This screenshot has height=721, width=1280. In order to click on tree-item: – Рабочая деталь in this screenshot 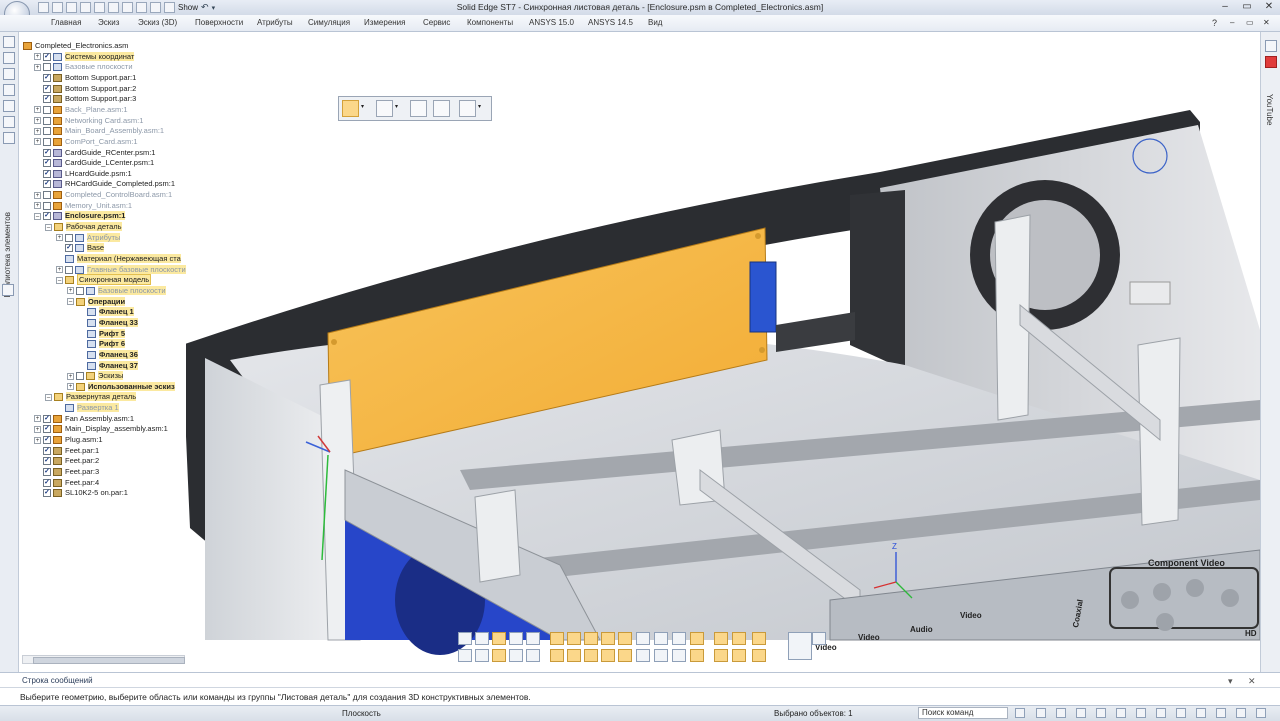, I will do `click(83, 226)`.